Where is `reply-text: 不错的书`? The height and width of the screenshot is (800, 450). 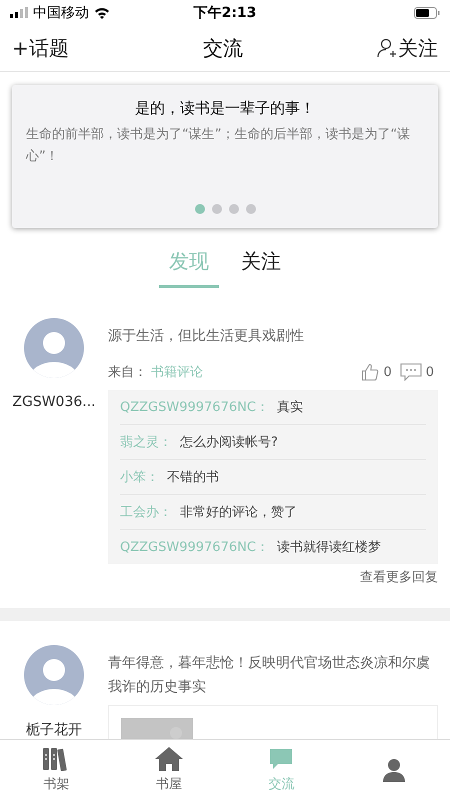 reply-text: 不错的书 is located at coordinates (193, 477).